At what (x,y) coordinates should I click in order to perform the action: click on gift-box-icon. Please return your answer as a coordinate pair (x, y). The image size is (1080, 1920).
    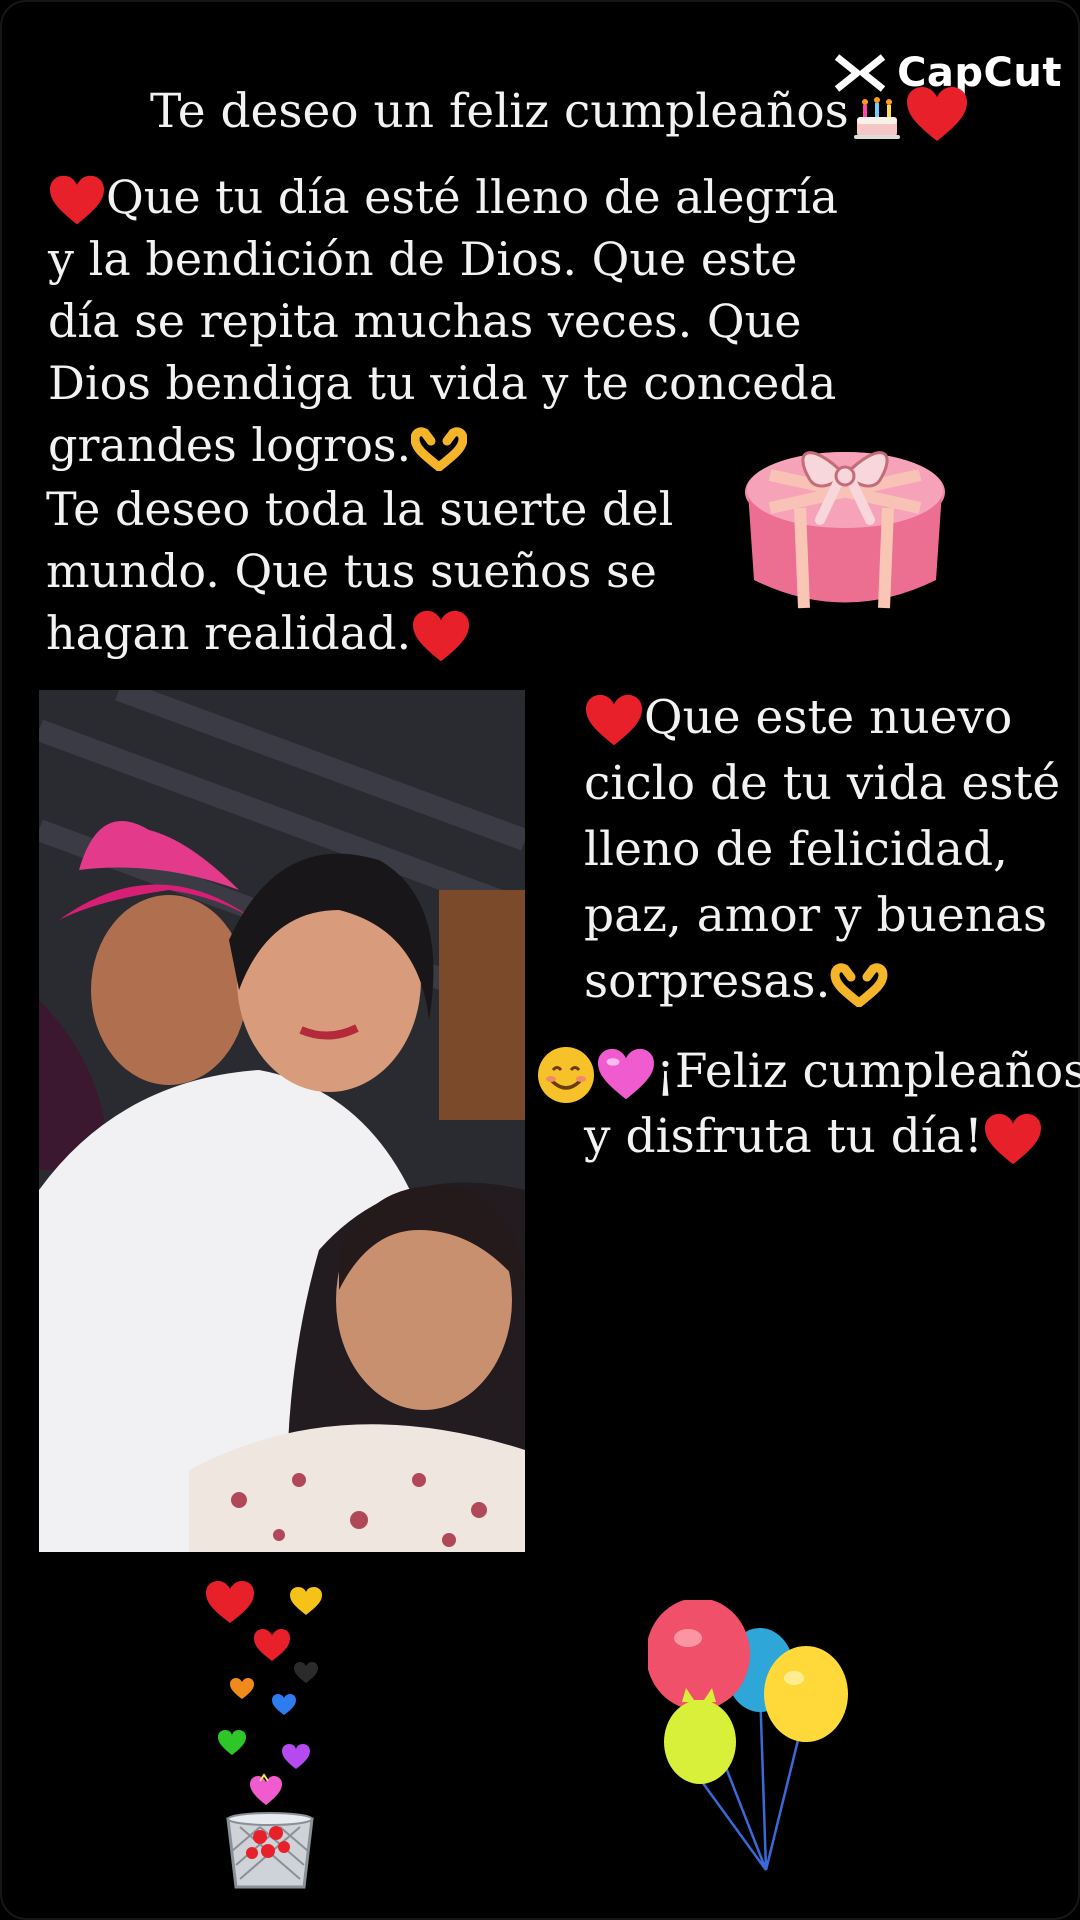
    Looking at the image, I should click on (845, 530).